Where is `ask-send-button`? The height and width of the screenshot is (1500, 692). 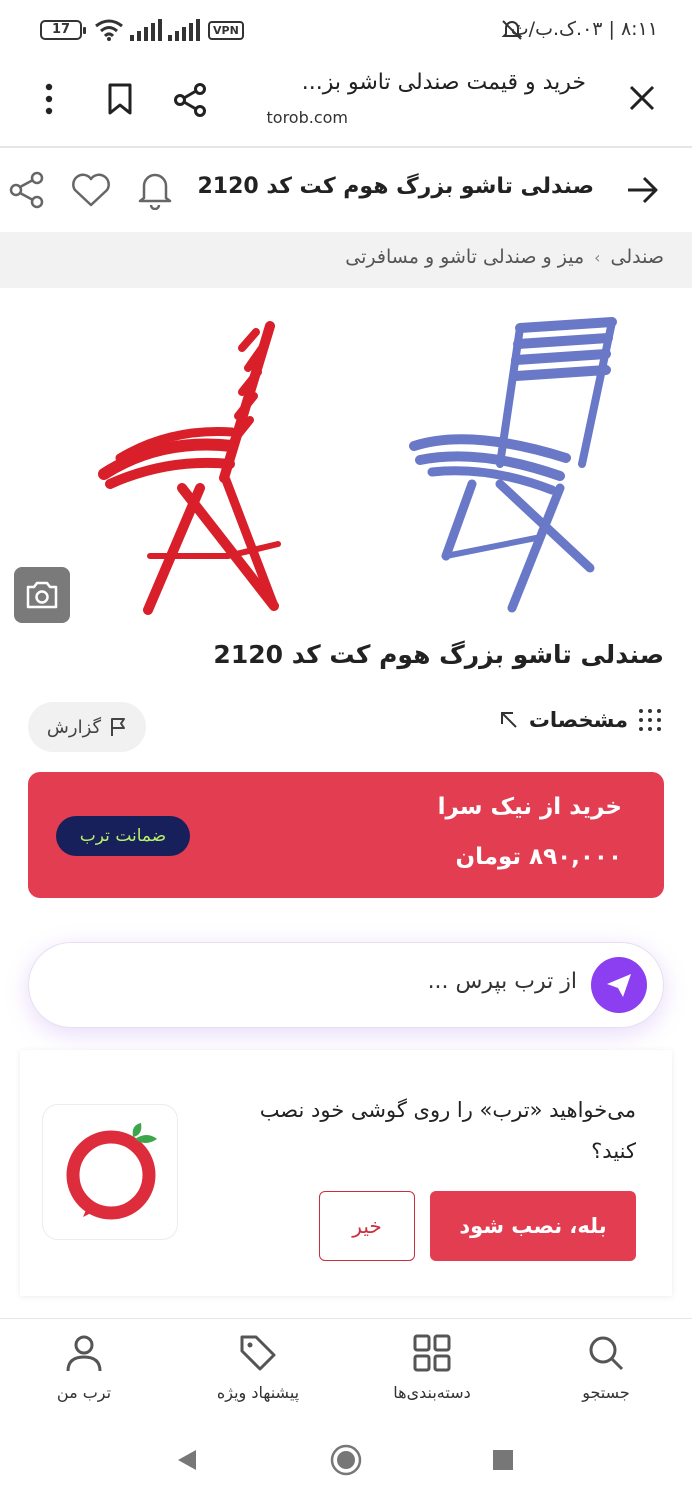 ask-send-button is located at coordinates (619, 985).